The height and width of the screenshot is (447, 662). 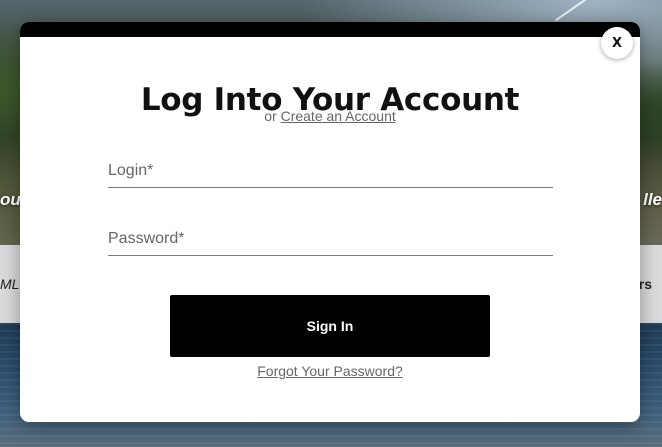 I want to click on modal-subtitle: or Create an Account, so click(x=330, y=116).